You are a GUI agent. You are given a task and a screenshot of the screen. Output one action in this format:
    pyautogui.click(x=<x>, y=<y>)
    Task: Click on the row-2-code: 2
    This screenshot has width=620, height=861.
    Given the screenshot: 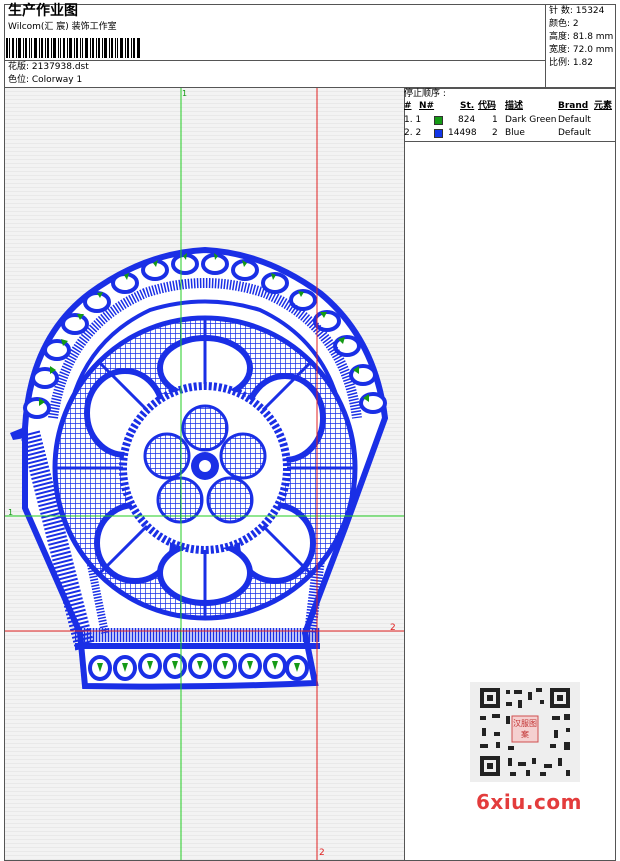 What is the action you would take?
    pyautogui.click(x=495, y=133)
    